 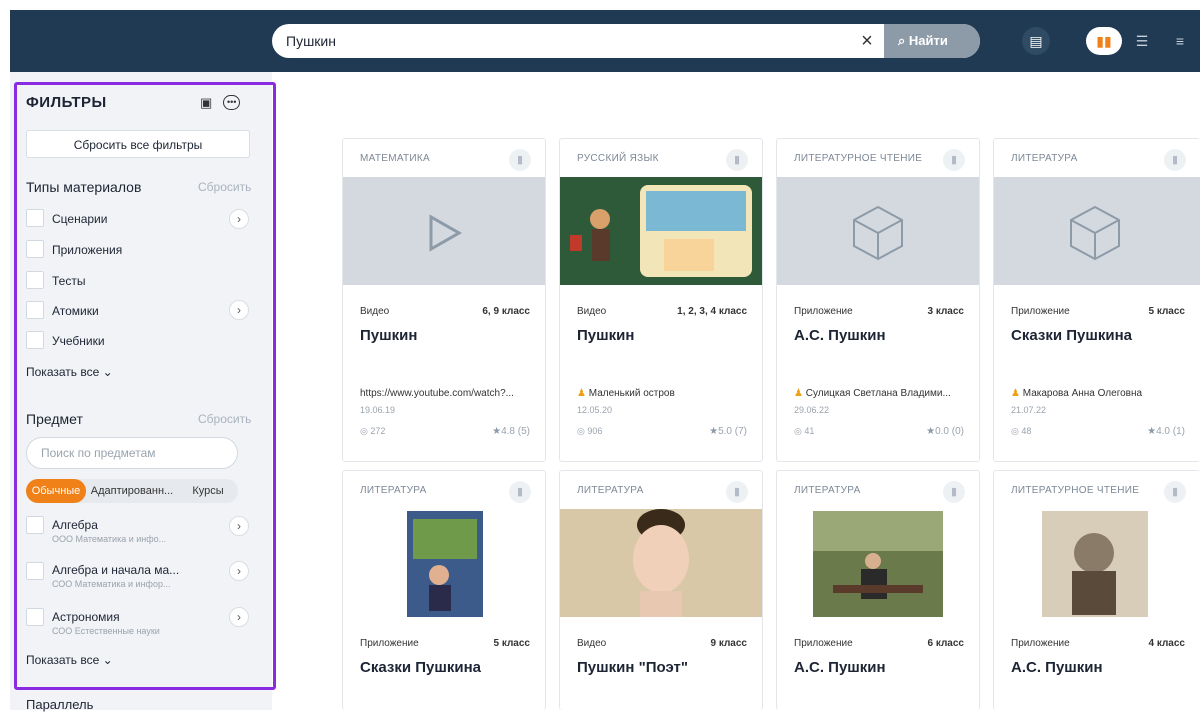 I want to click on portrait-image, so click(x=661, y=563).